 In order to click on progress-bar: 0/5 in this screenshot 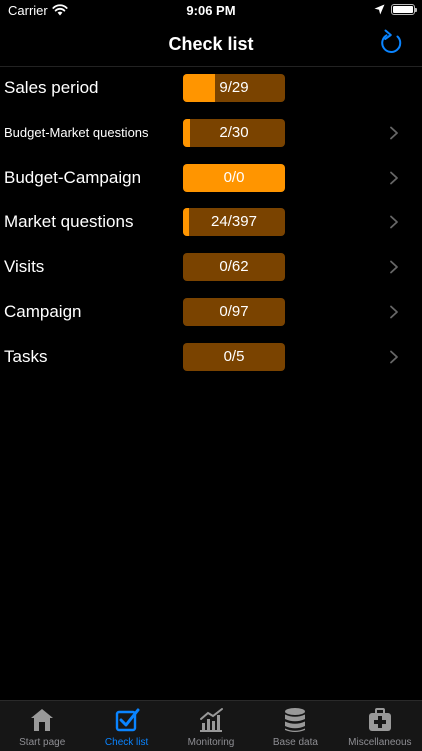, I will do `click(234, 356)`.